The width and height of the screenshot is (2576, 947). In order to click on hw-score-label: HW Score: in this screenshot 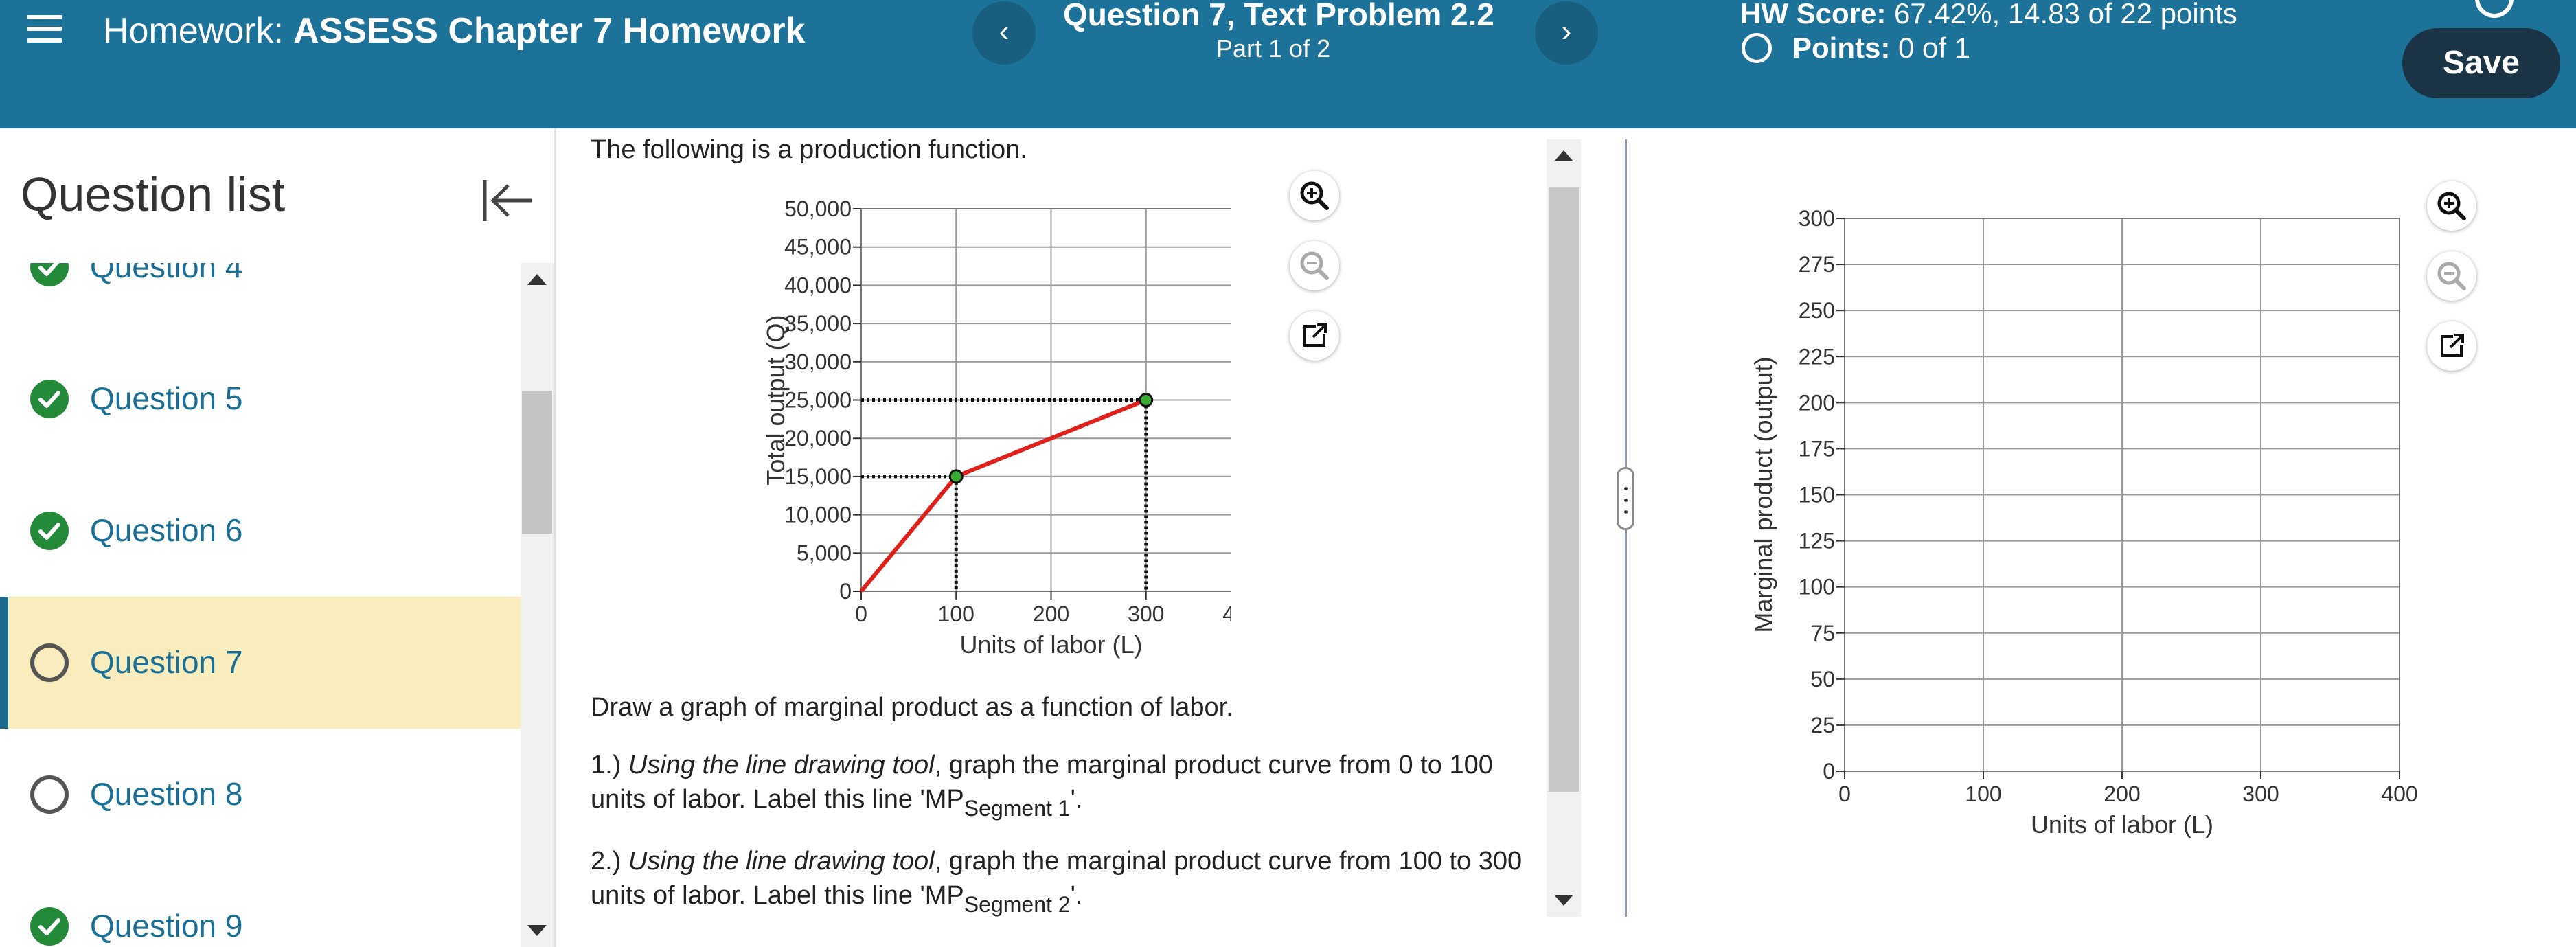, I will do `click(1813, 15)`.